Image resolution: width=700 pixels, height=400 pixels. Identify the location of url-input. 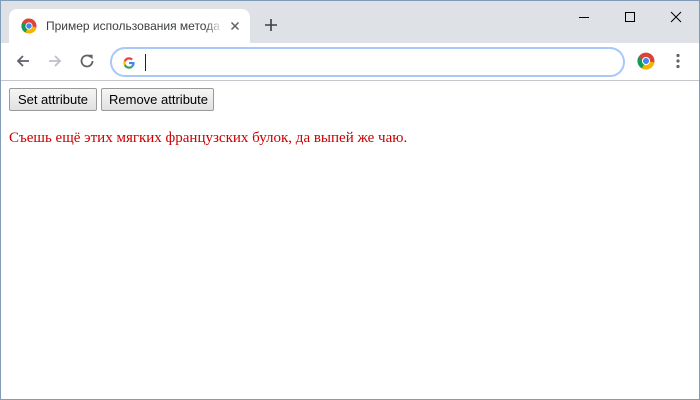
(379, 62).